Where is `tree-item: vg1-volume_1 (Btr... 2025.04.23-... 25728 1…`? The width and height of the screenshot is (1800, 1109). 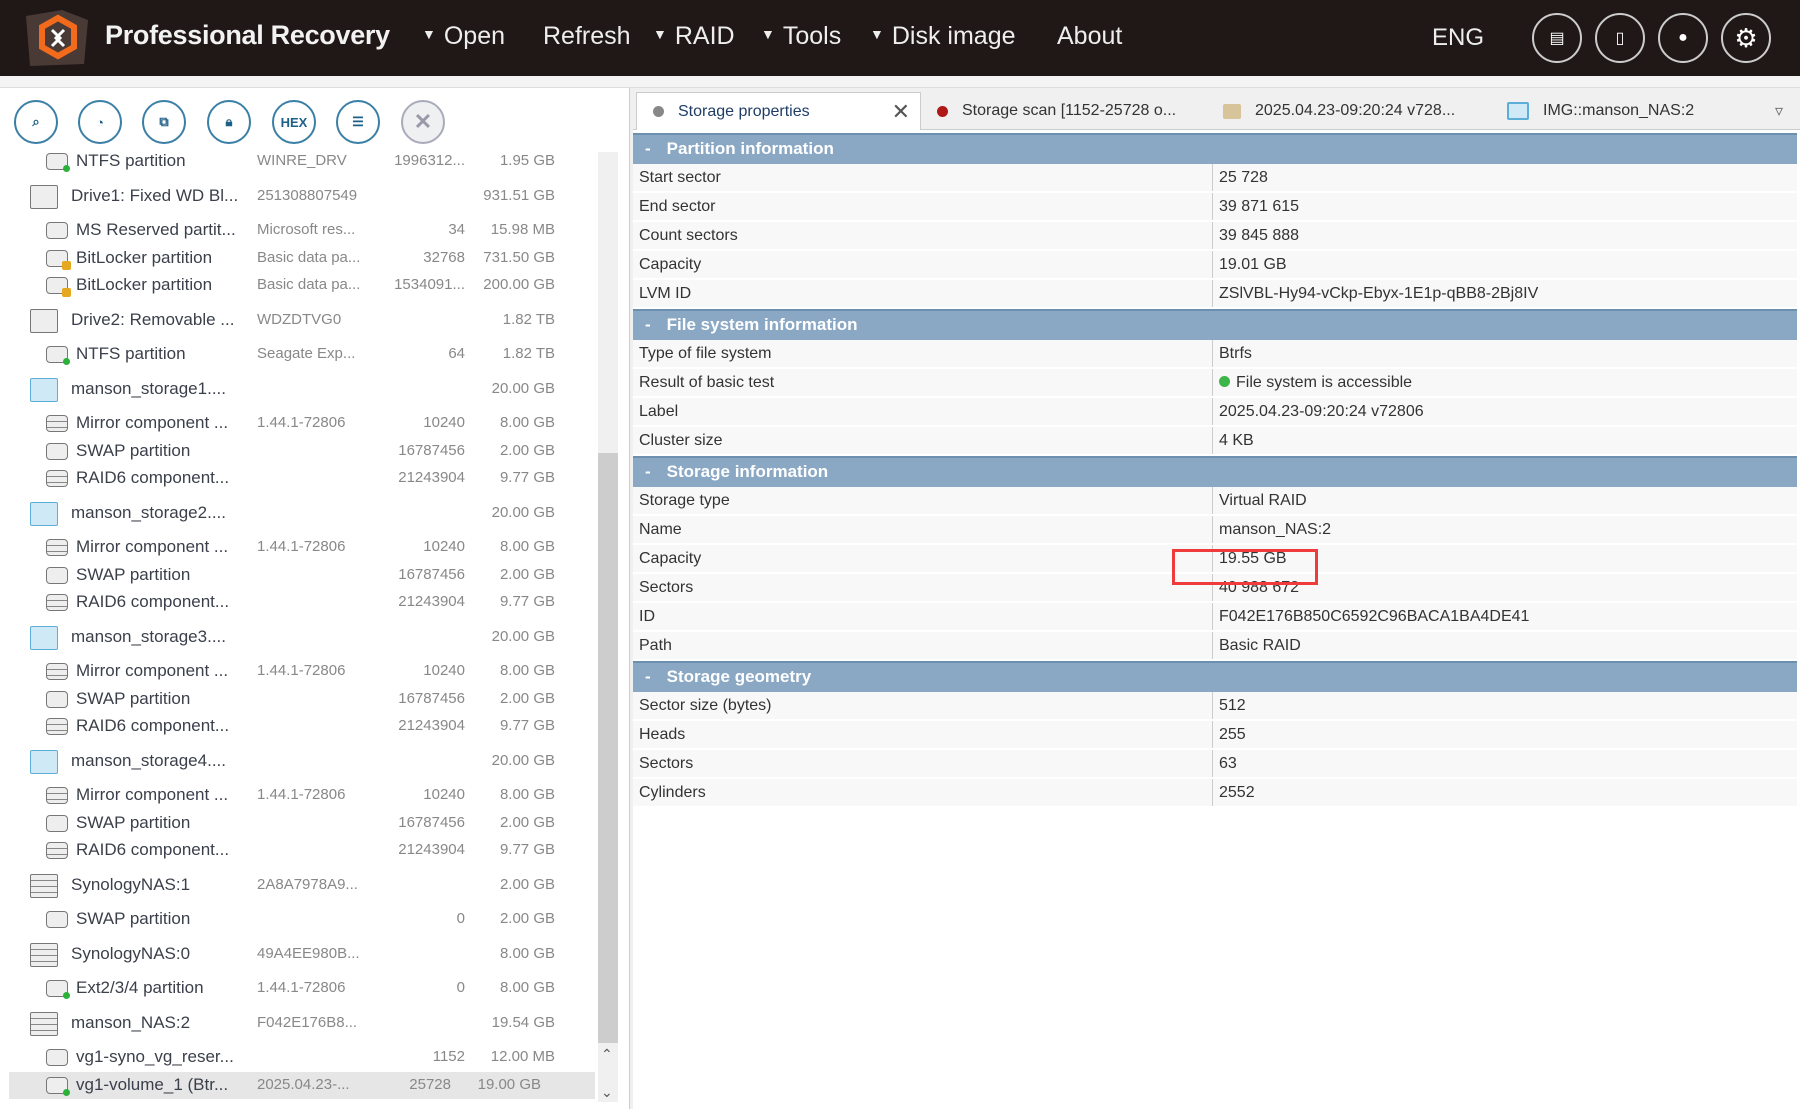
tree-item: vg1-volume_1 (Btr... 2025.04.23-... 25728 1… is located at coordinates (302, 1085).